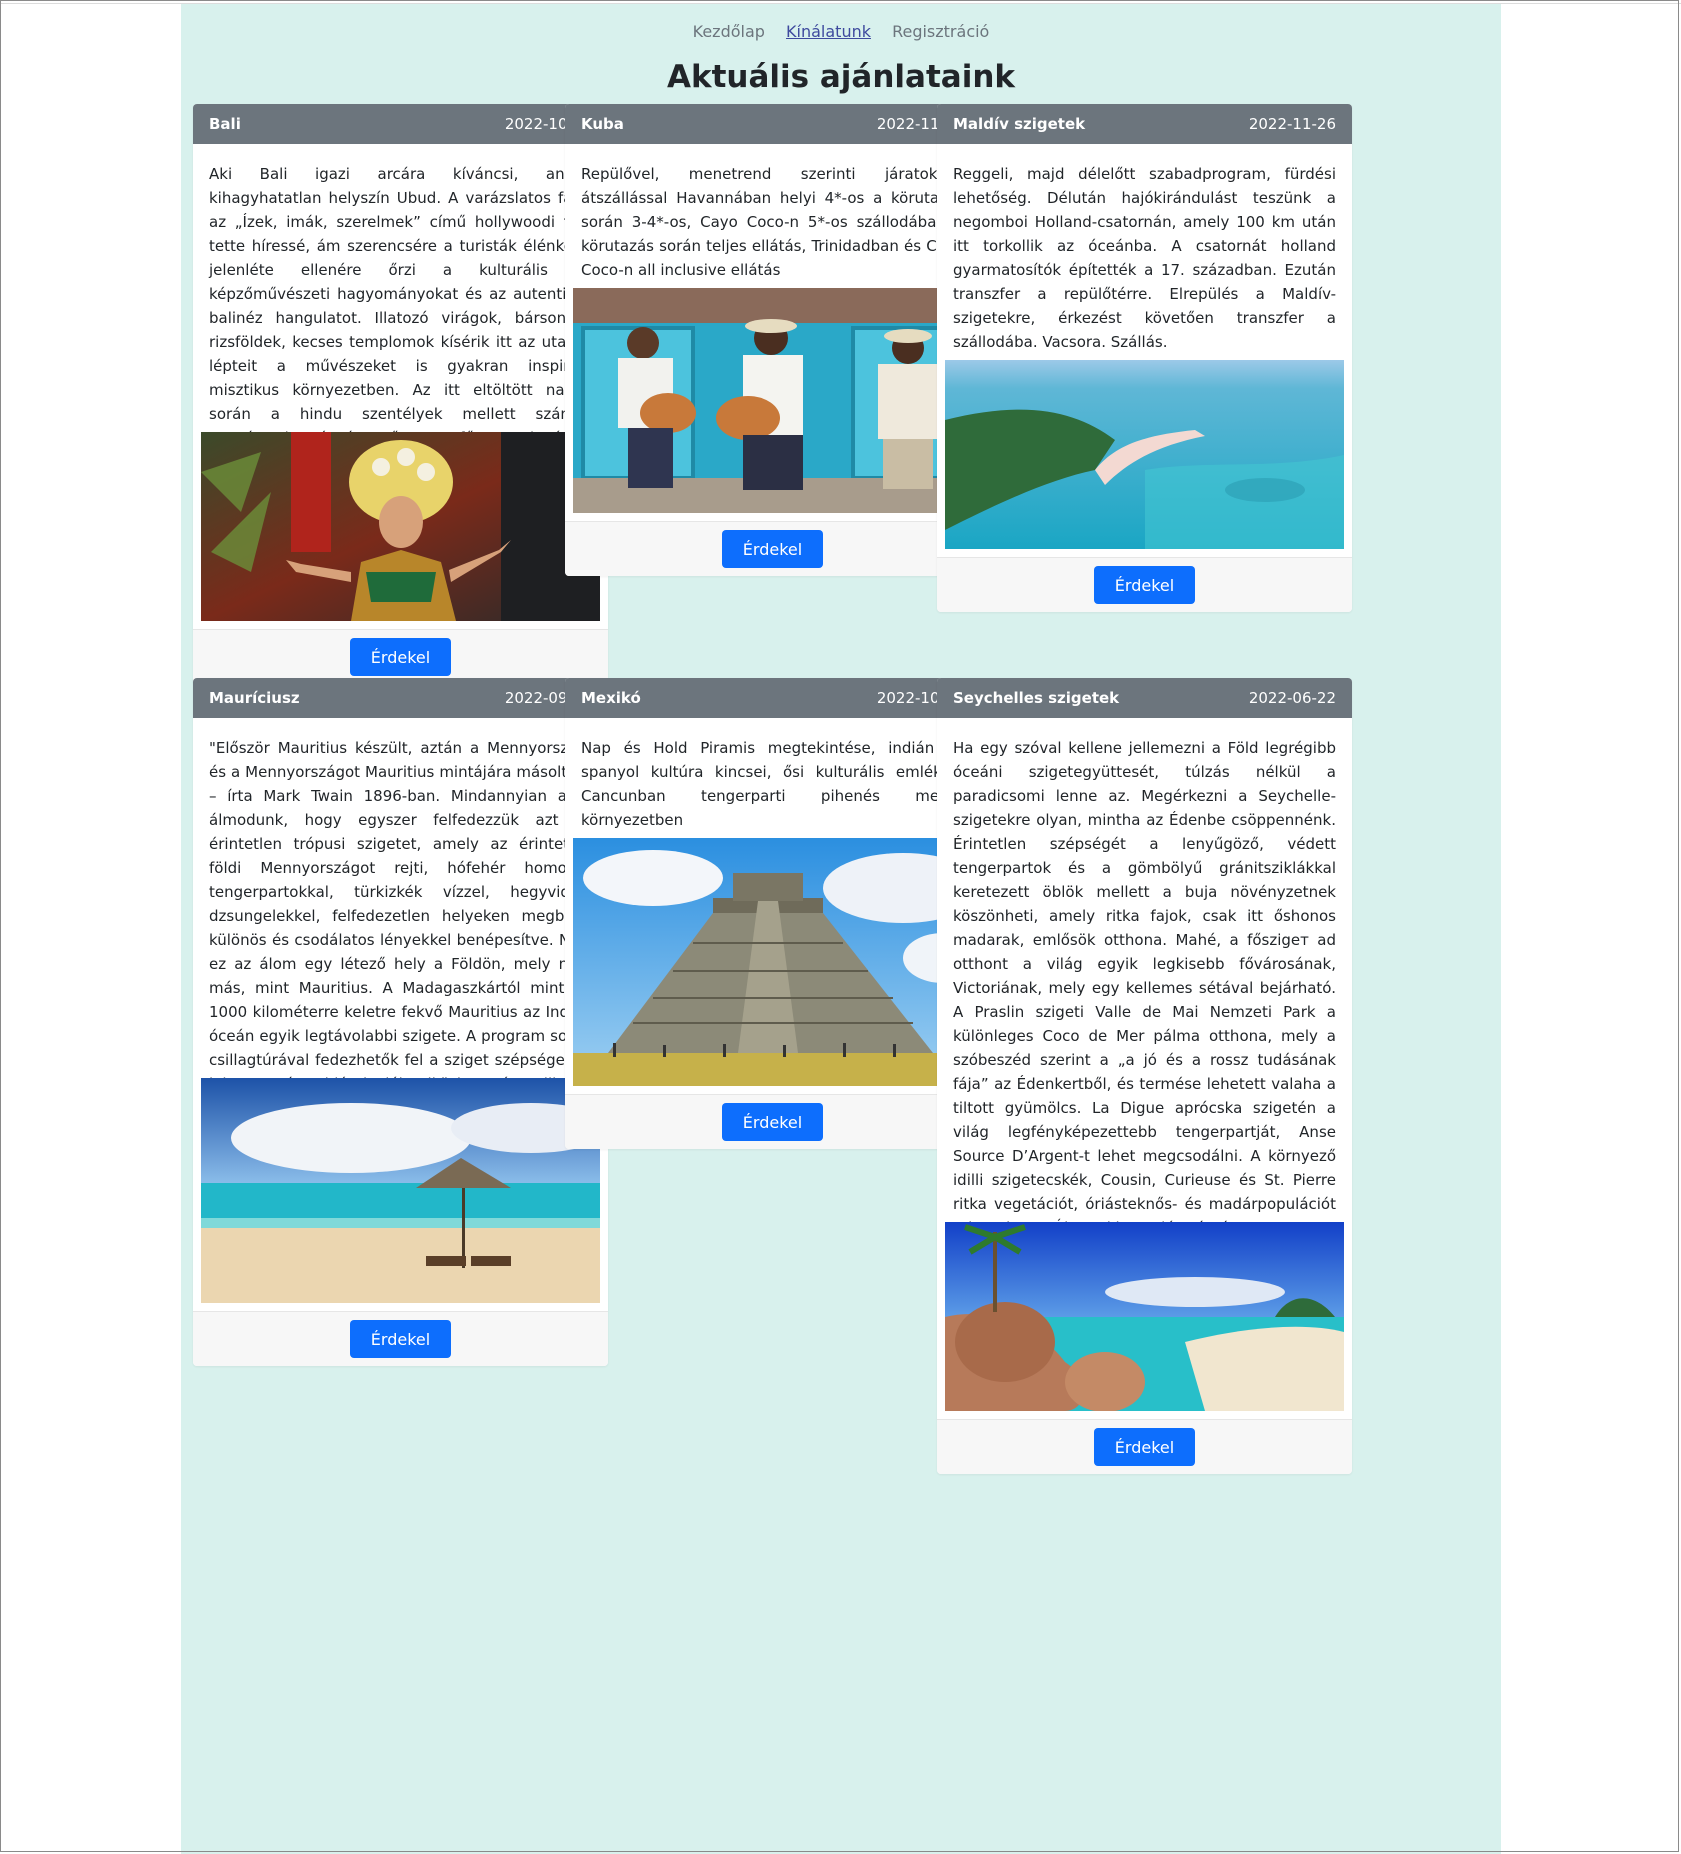  What do you see at coordinates (1144, 1316) in the screenshot?
I see `seychelles-beach-image` at bounding box center [1144, 1316].